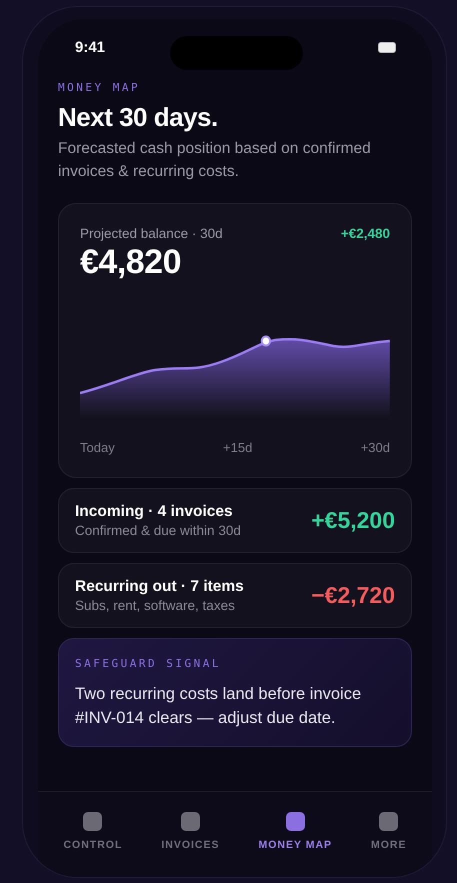  What do you see at coordinates (215, 160) in the screenshot?
I see `page-subtitle: Forecasted cash position based on confirmed invoices & recurring costs.` at bounding box center [215, 160].